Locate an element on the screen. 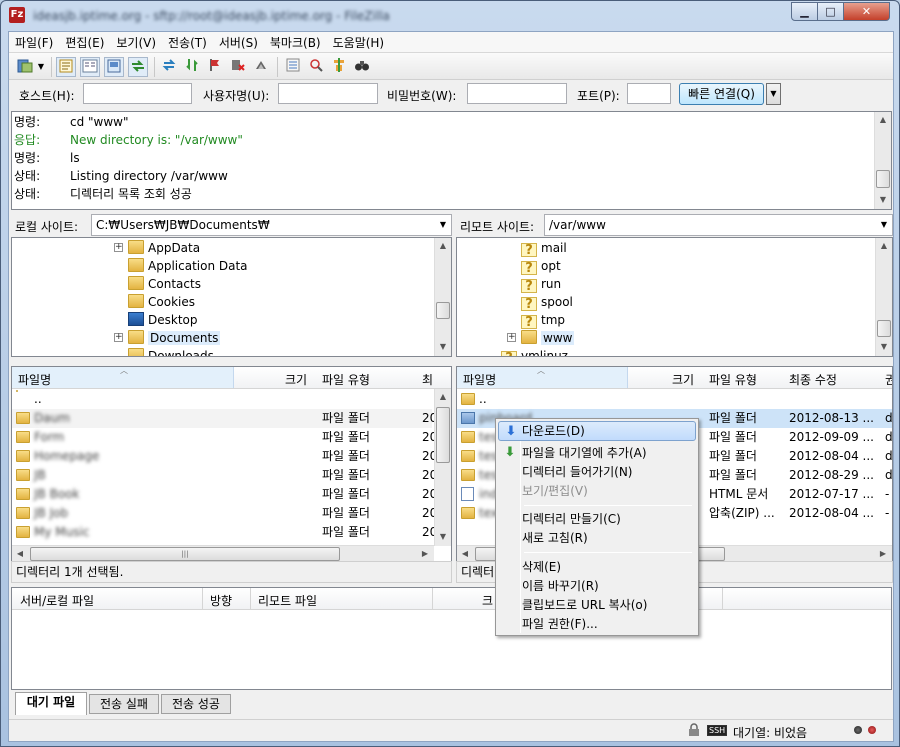 Image resolution: width=900 pixels, height=747 pixels. sync-browsing-icon is located at coordinates (316, 67).